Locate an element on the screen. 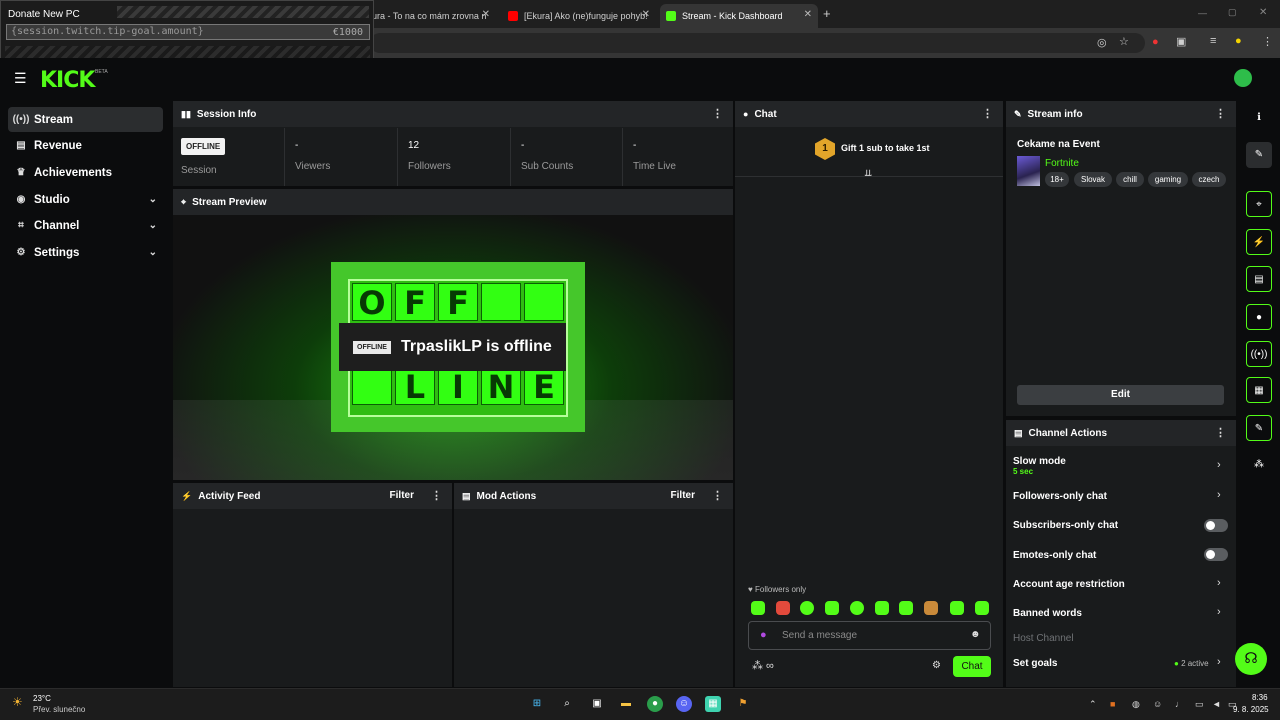  network-icon: ▭ is located at coordinates (1199, 704).